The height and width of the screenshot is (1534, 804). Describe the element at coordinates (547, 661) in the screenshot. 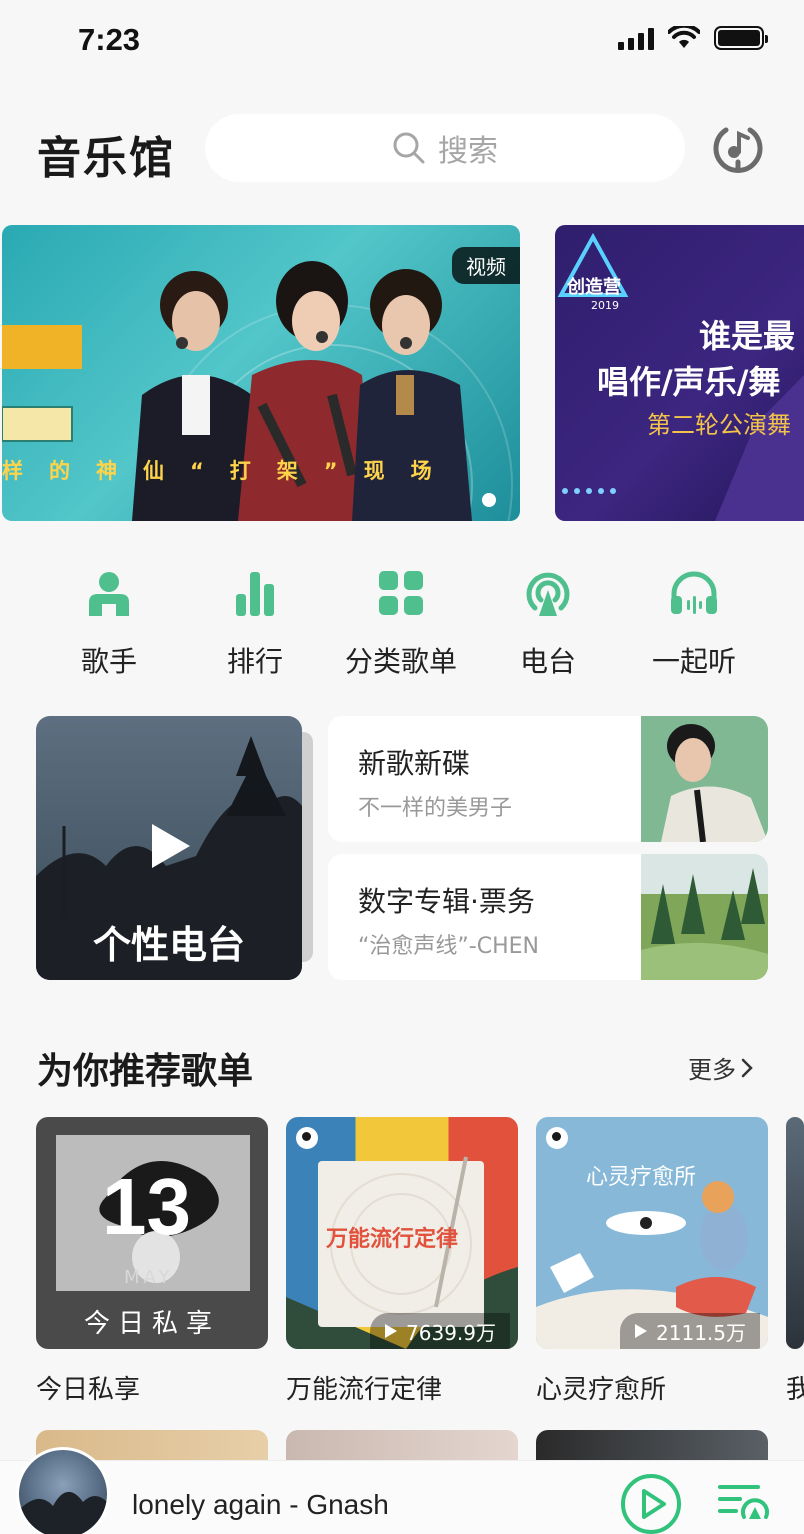

I see `nav-label: 电台` at that location.